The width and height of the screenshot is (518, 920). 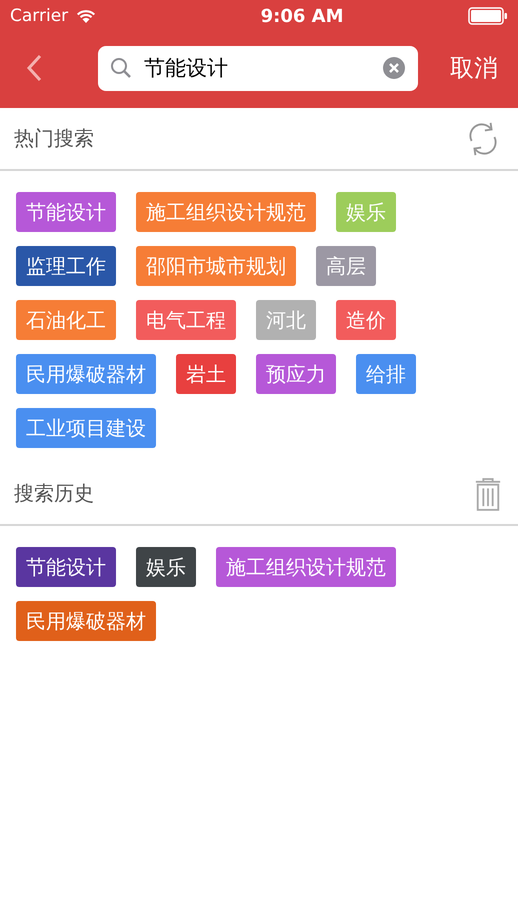 What do you see at coordinates (54, 493) in the screenshot?
I see `section-title: 搜索历史` at bounding box center [54, 493].